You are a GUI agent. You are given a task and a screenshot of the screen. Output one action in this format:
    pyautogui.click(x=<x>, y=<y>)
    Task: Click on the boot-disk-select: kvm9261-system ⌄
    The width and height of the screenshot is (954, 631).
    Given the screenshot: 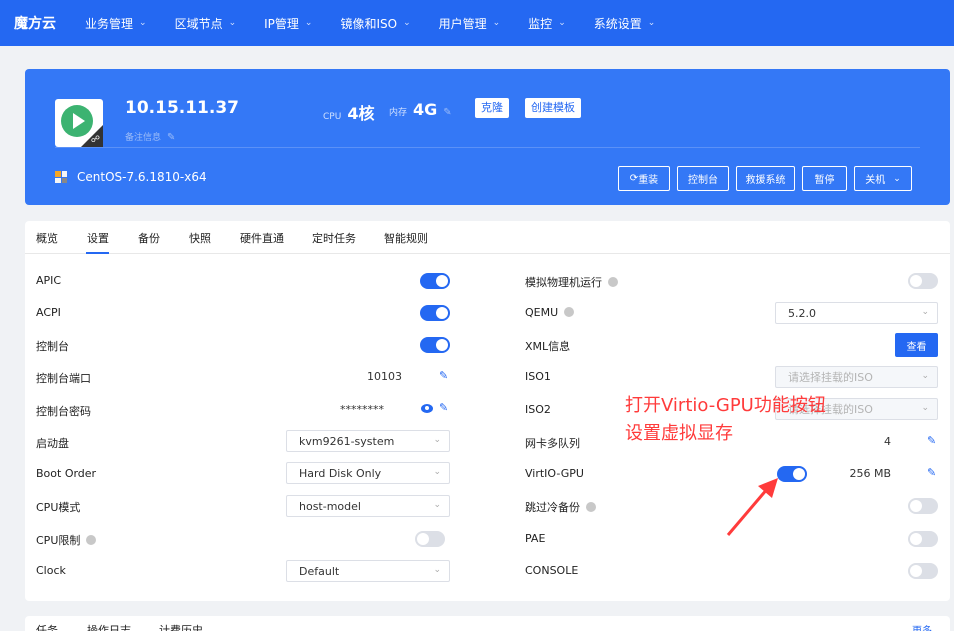 What is the action you would take?
    pyautogui.click(x=368, y=441)
    